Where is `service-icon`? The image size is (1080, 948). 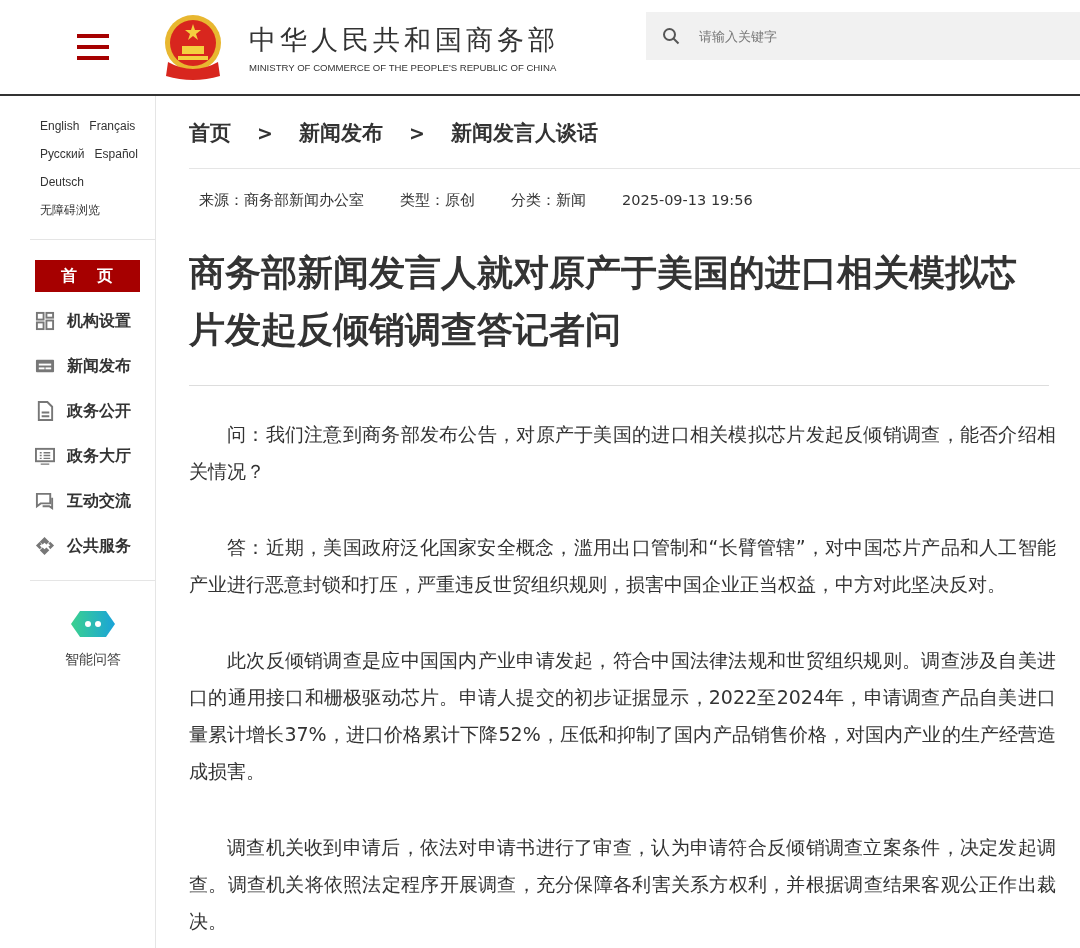
service-icon is located at coordinates (45, 546).